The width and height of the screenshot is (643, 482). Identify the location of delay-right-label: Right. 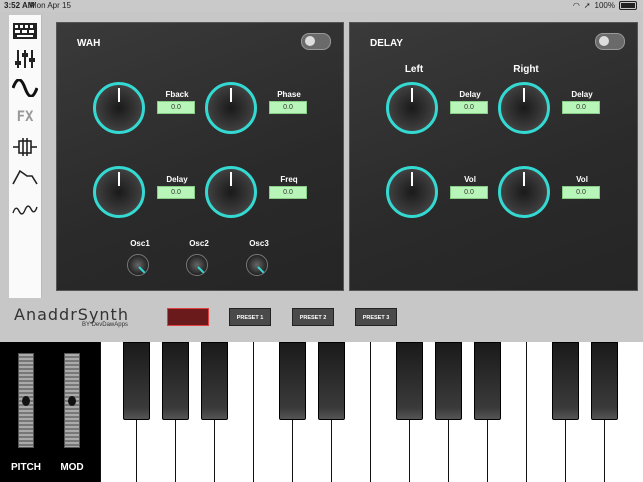
(526, 69).